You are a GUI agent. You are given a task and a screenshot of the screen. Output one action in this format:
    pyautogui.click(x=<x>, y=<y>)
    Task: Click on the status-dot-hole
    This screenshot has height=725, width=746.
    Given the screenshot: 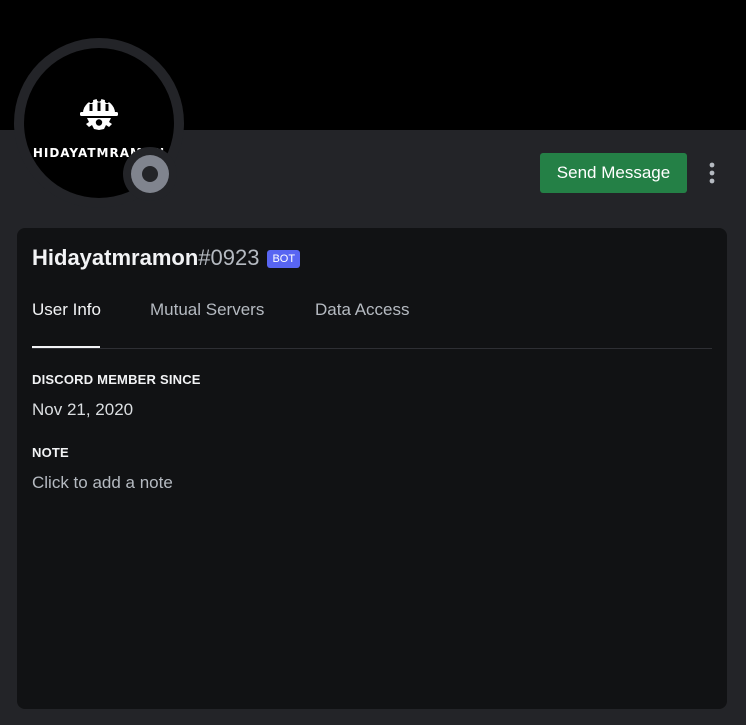 What is the action you would take?
    pyautogui.click(x=150, y=174)
    